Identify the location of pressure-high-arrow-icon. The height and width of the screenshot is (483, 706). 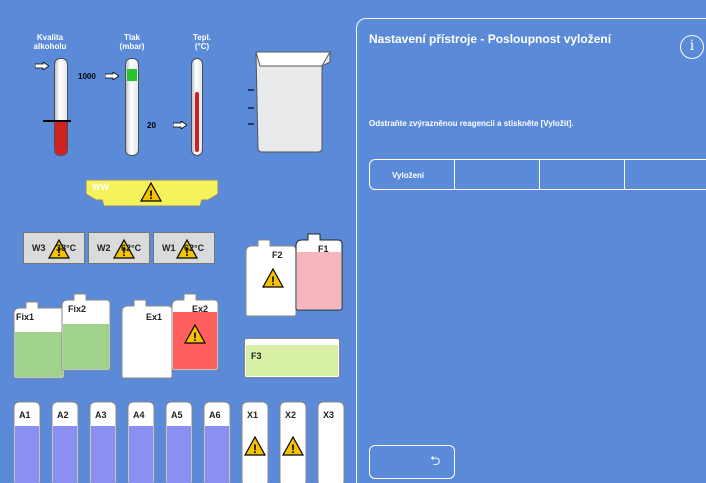
(112, 76).